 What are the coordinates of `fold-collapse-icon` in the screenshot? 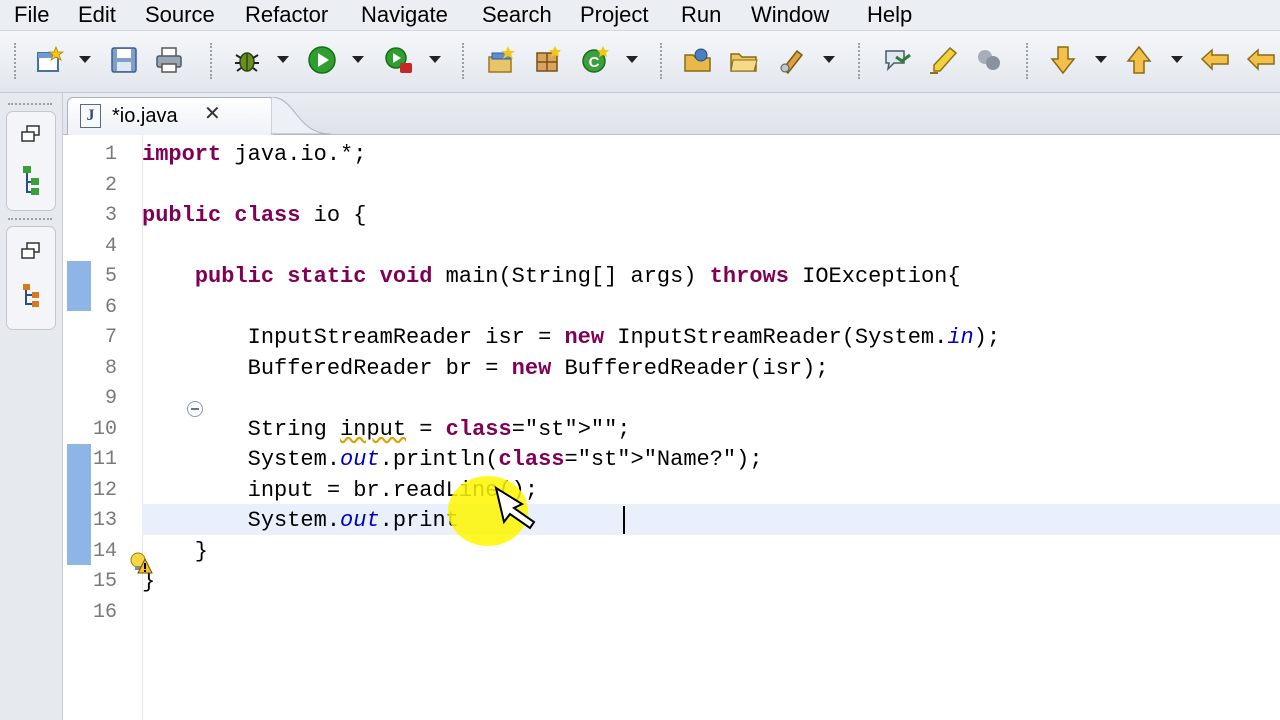 It's located at (195, 409).